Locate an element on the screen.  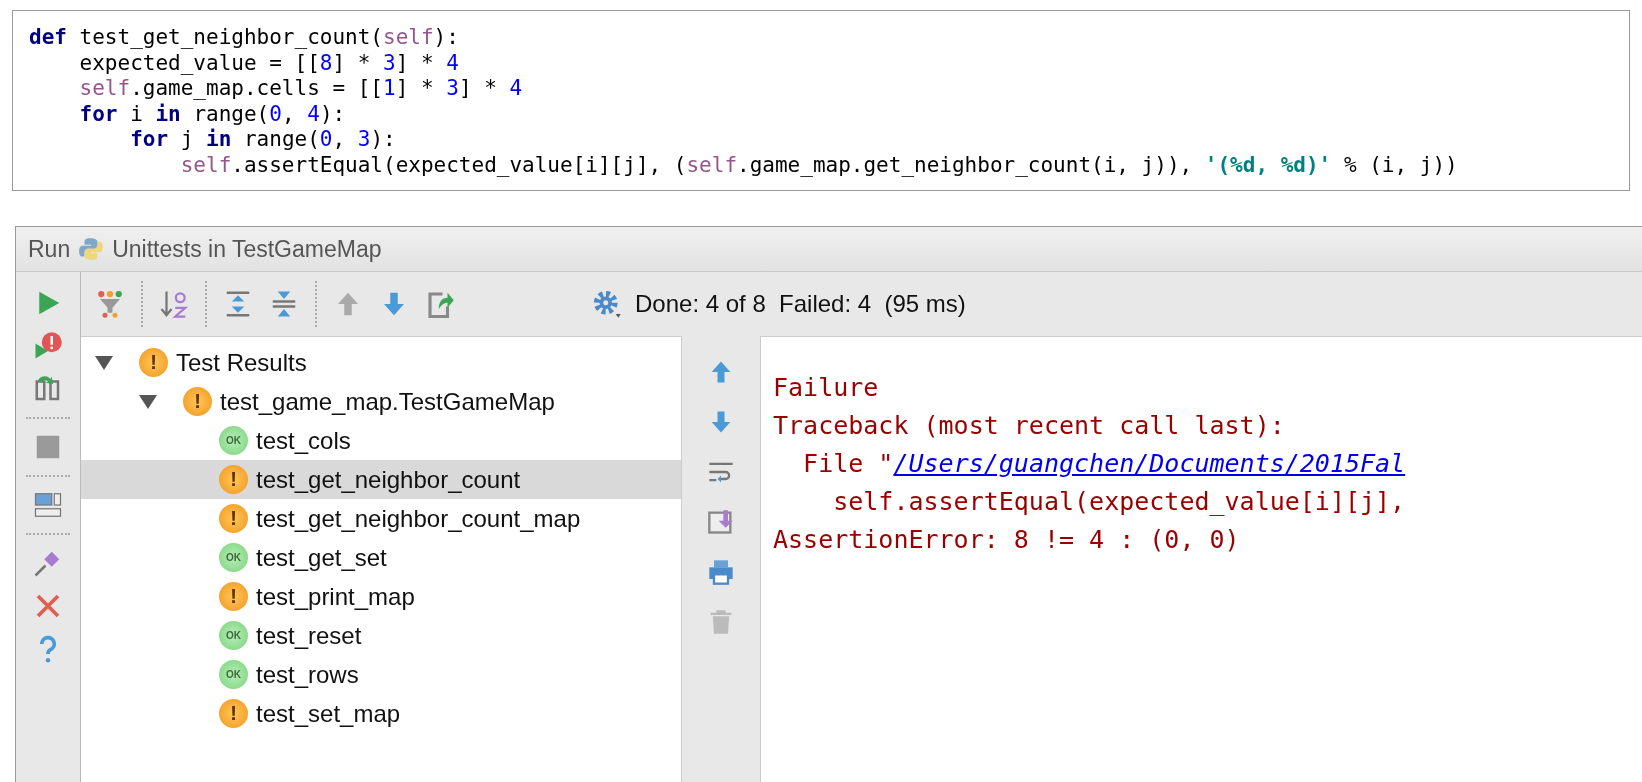
tree-row: ! test_get_neighbor_count is located at coordinates (381, 479).